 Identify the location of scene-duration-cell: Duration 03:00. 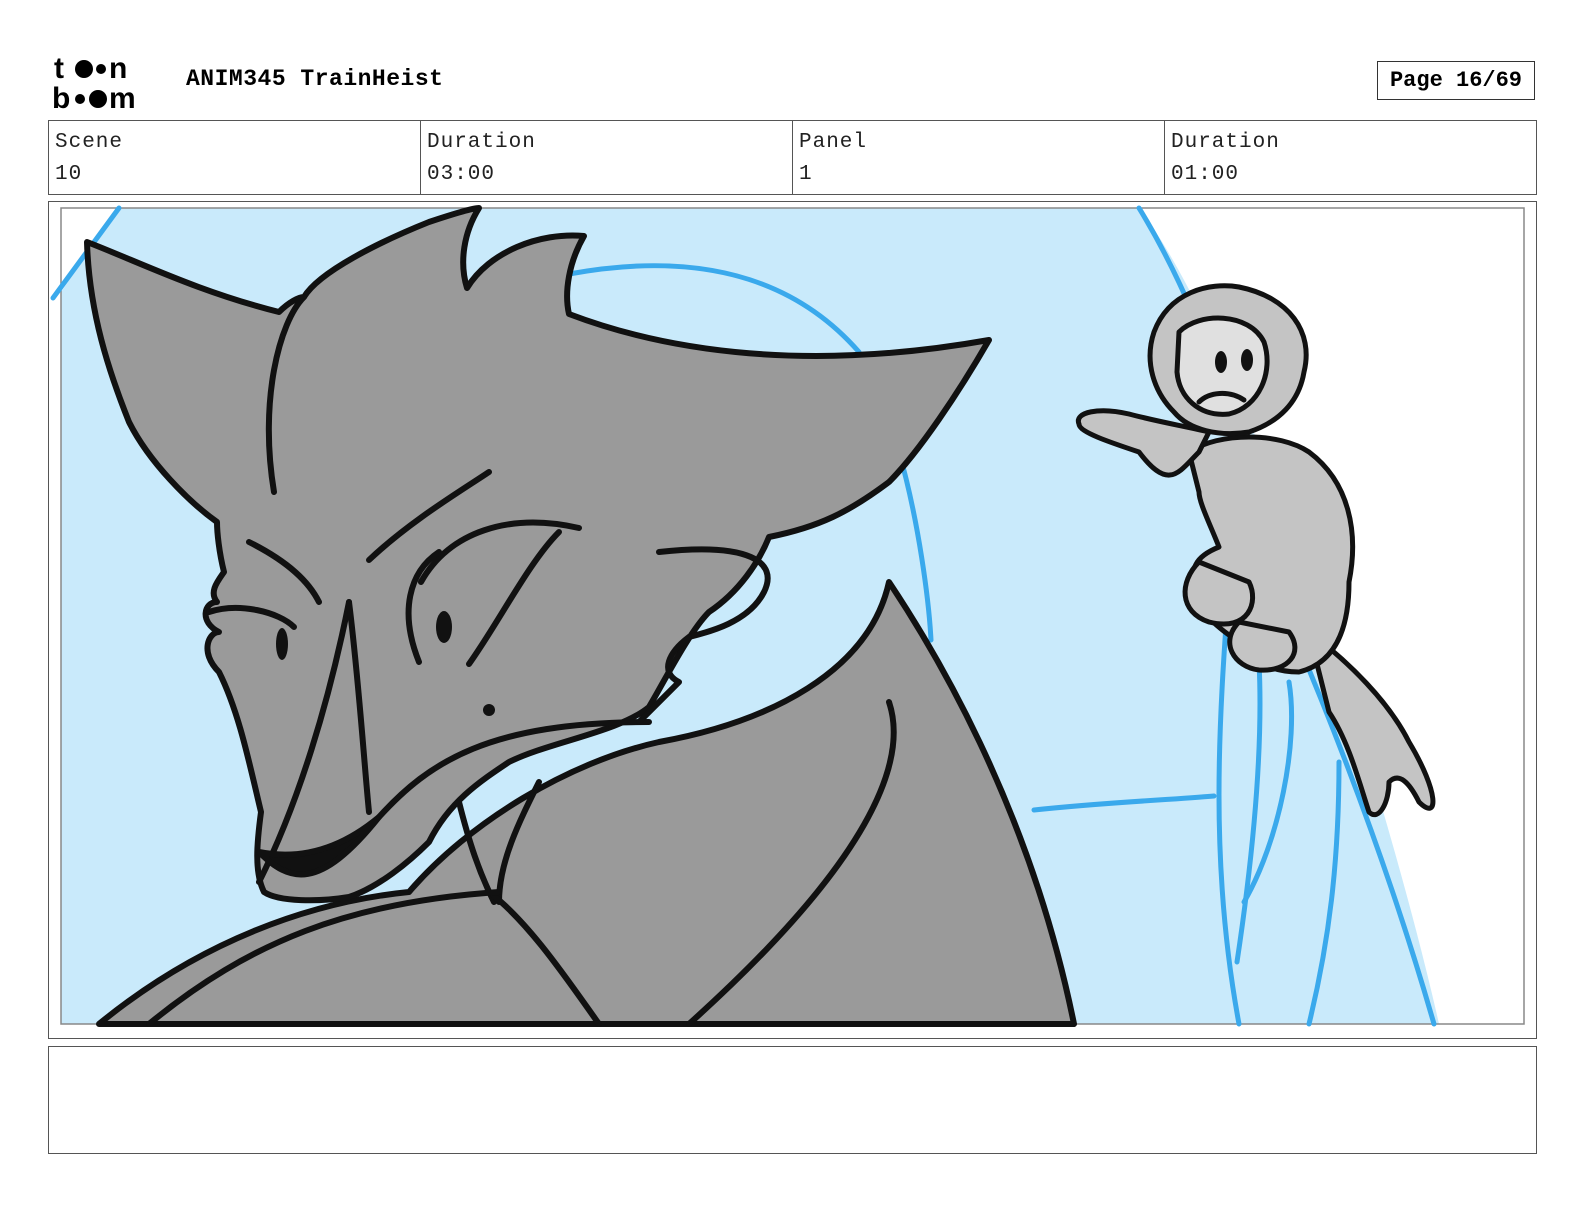
(607, 157).